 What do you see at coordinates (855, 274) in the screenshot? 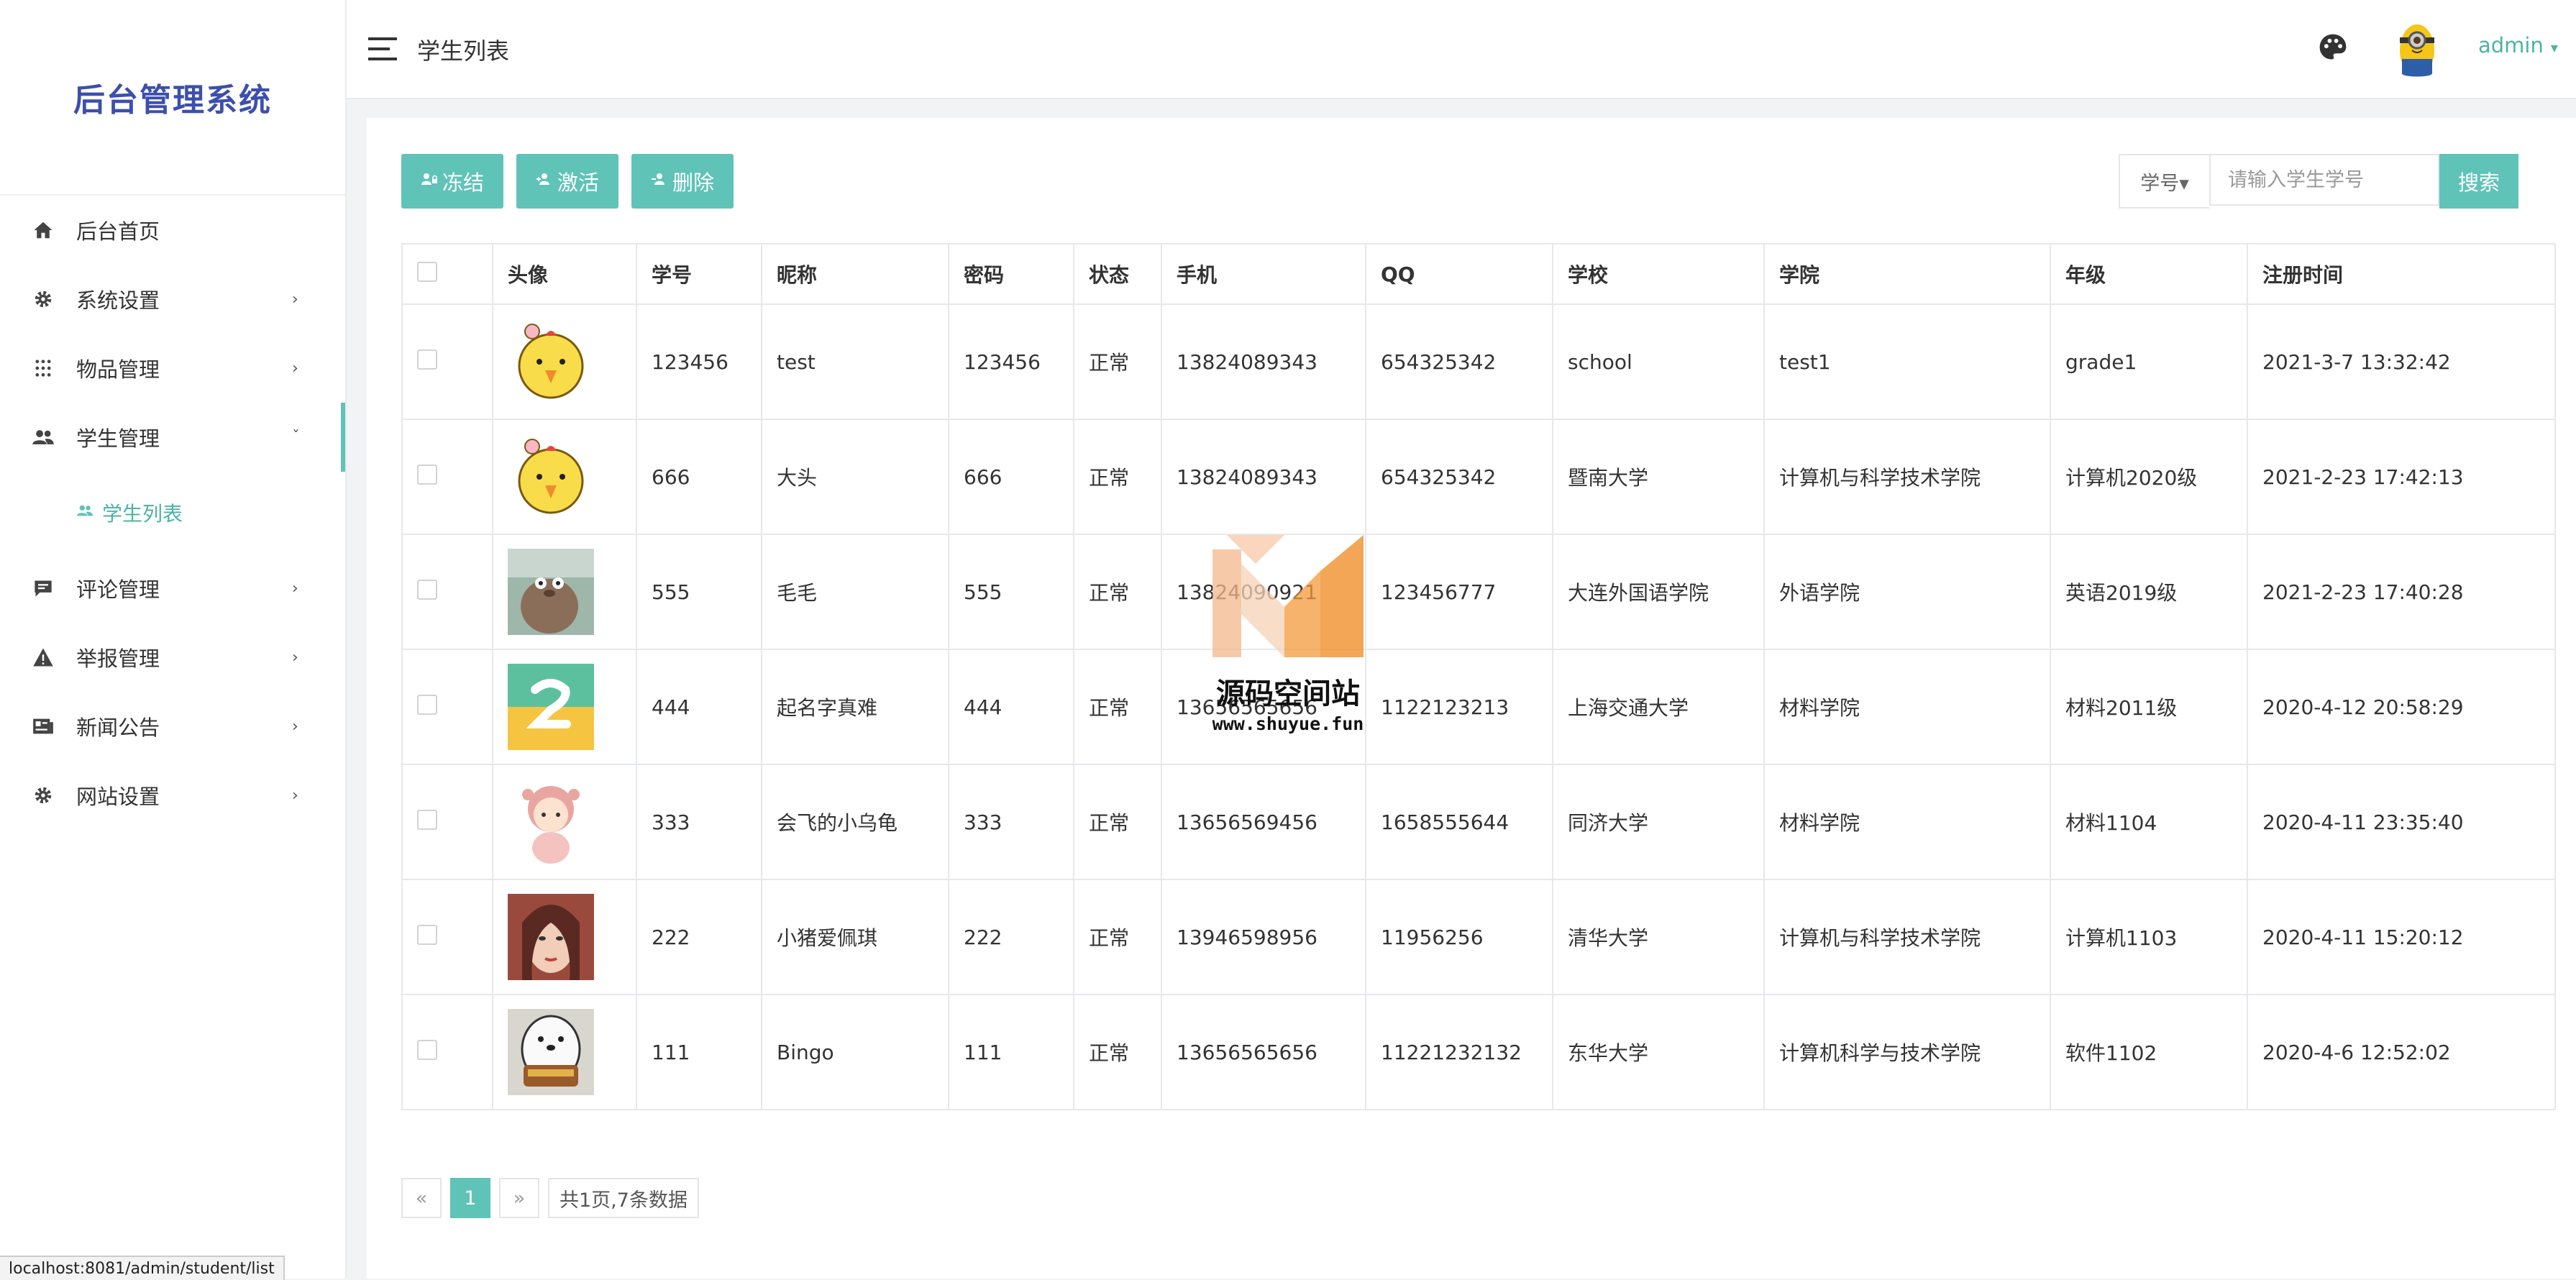
I see `column-header: 昵称` at bounding box center [855, 274].